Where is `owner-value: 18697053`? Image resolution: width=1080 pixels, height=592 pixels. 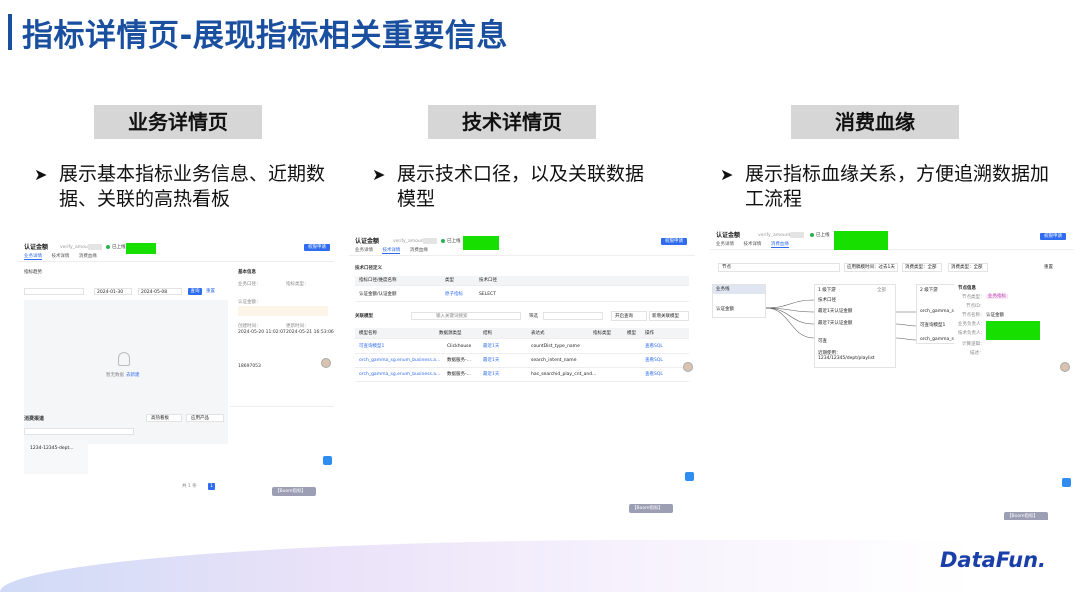
owner-value: 18697053 is located at coordinates (249, 366).